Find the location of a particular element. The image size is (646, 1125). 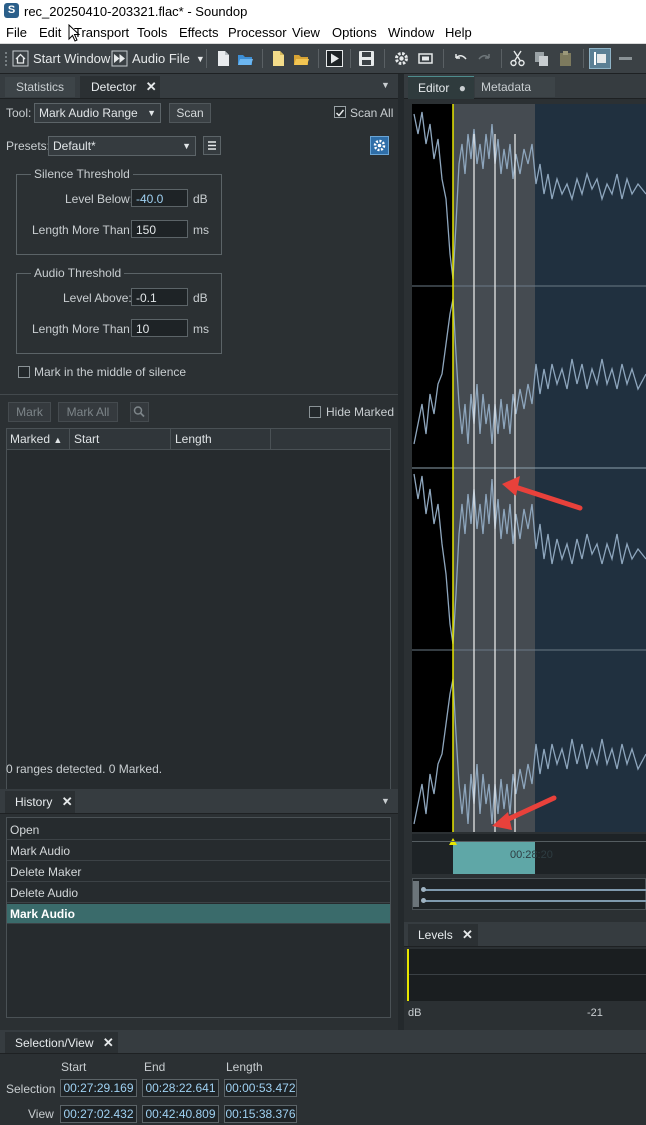

start-window-label: Start Window is located at coordinates (72, 58).